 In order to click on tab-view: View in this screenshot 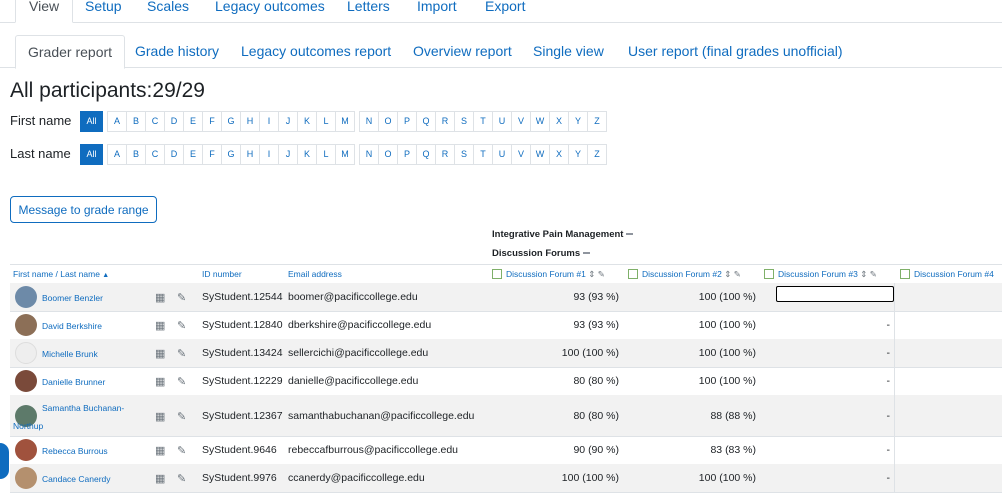, I will do `click(44, 11)`.